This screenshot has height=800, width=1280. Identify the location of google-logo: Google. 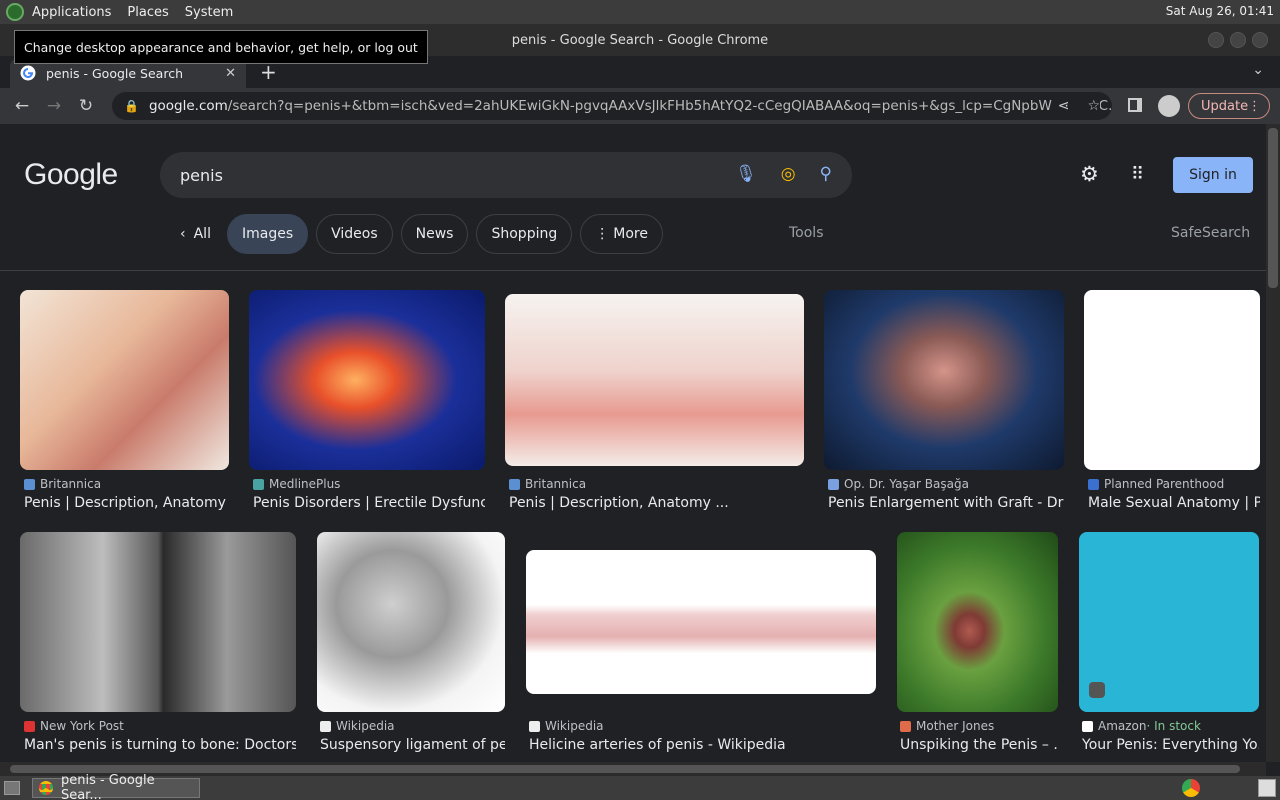
(71, 175).